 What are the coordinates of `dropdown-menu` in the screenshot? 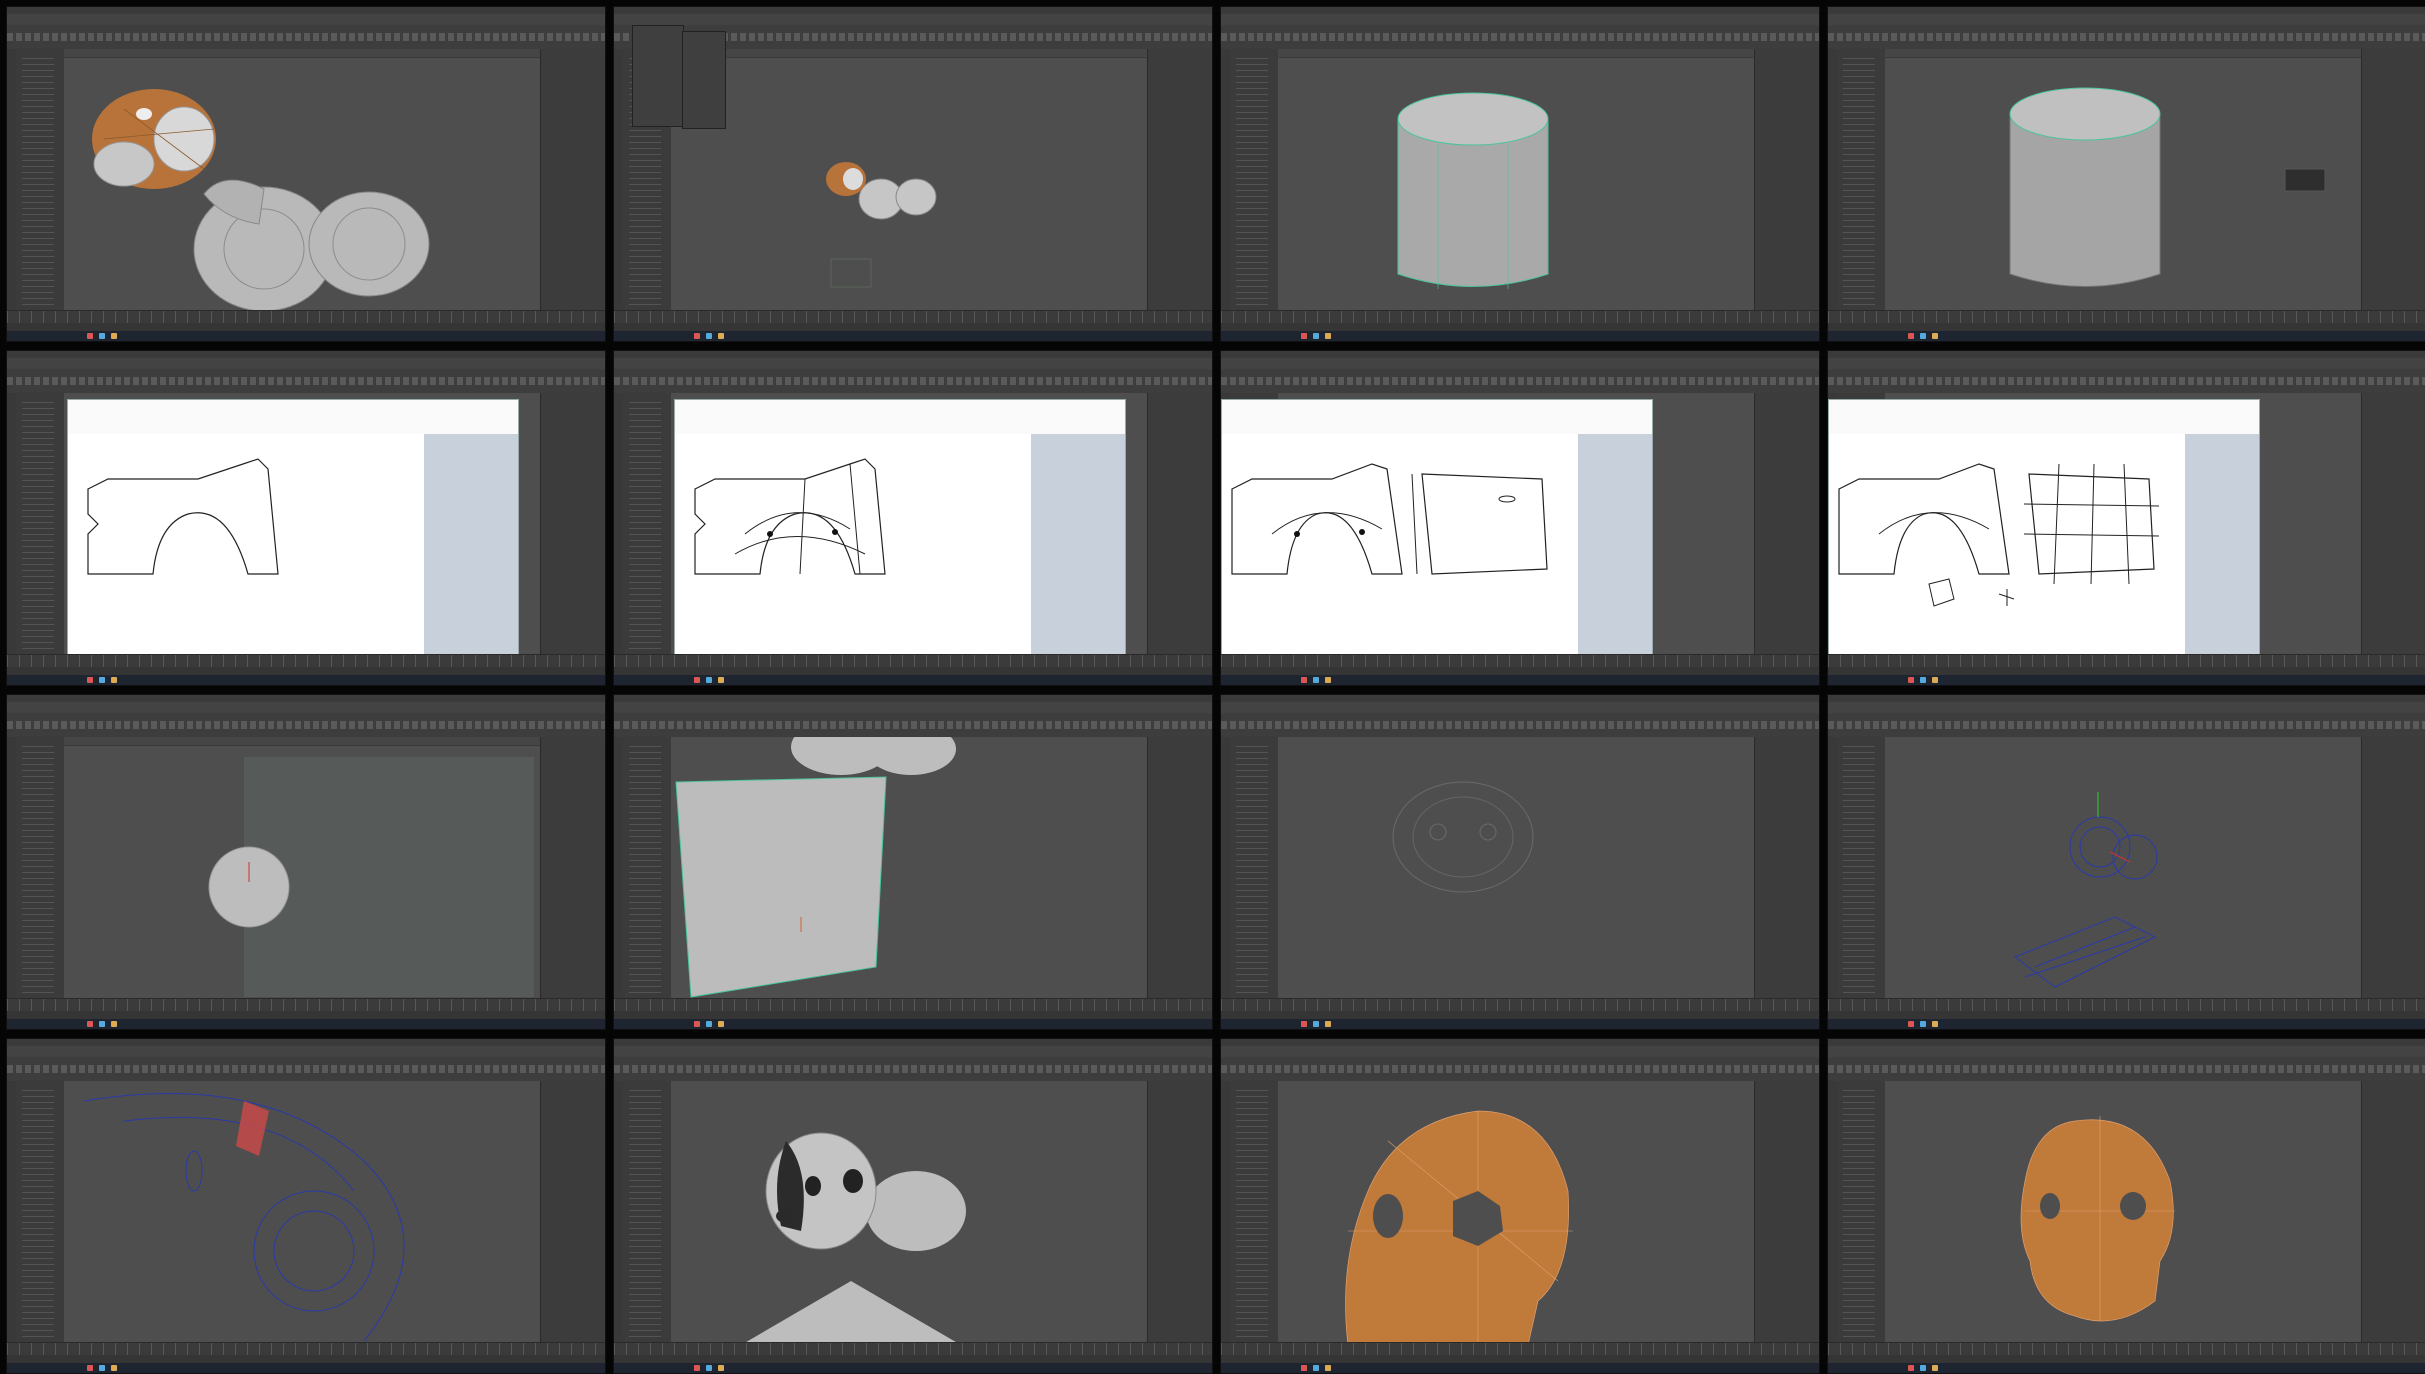 It's located at (658, 76).